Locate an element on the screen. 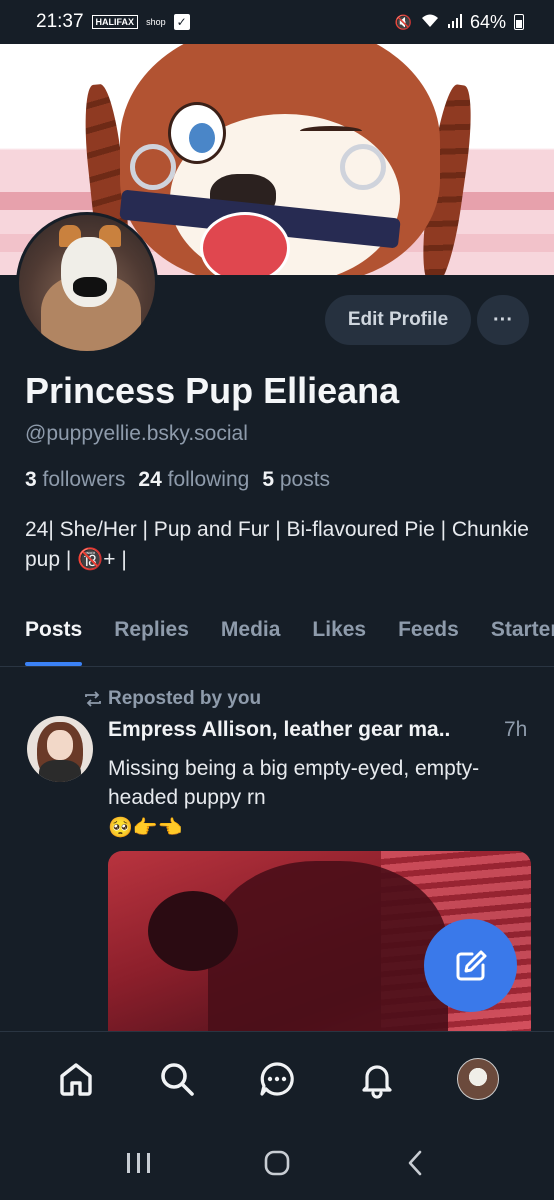  back-icon is located at coordinates (415, 1162).